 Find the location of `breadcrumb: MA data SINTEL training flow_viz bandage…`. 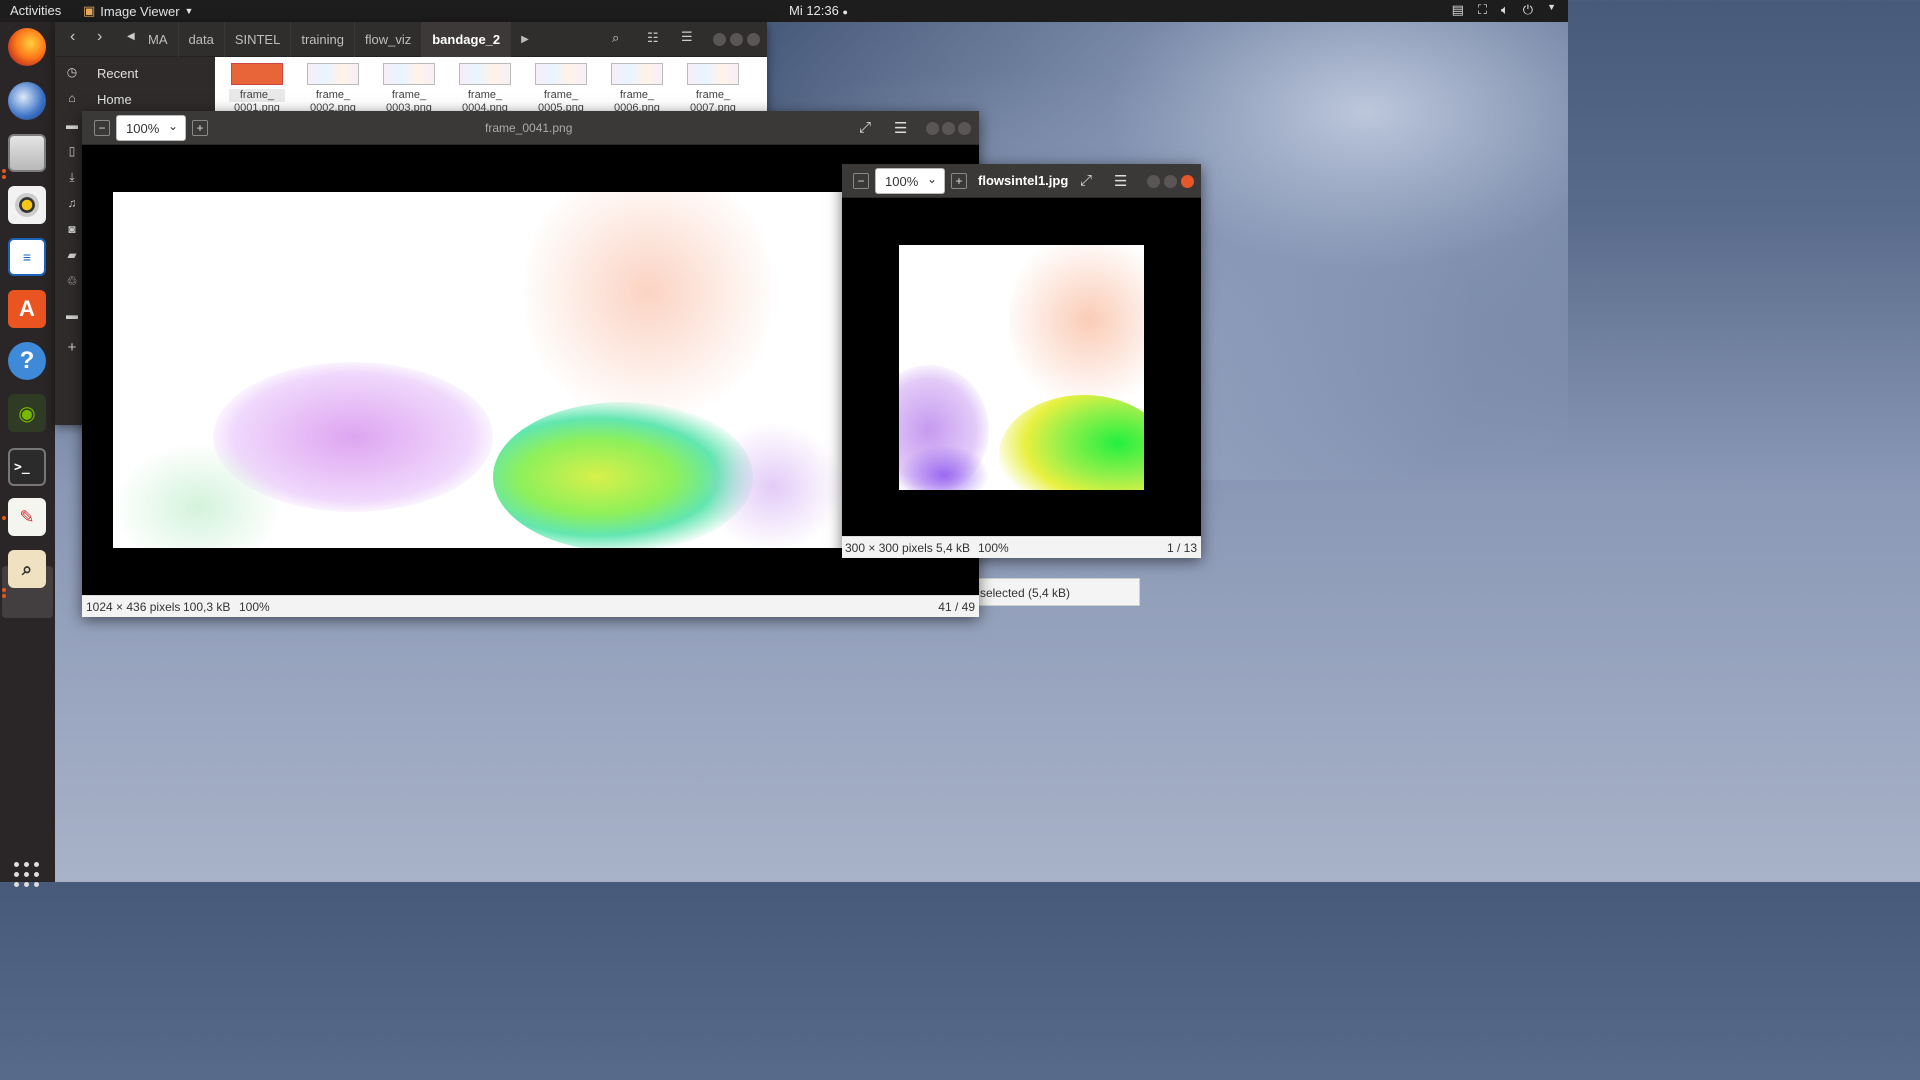

breadcrumb: MA data SINTEL training flow_viz bandage… is located at coordinates (338, 39).